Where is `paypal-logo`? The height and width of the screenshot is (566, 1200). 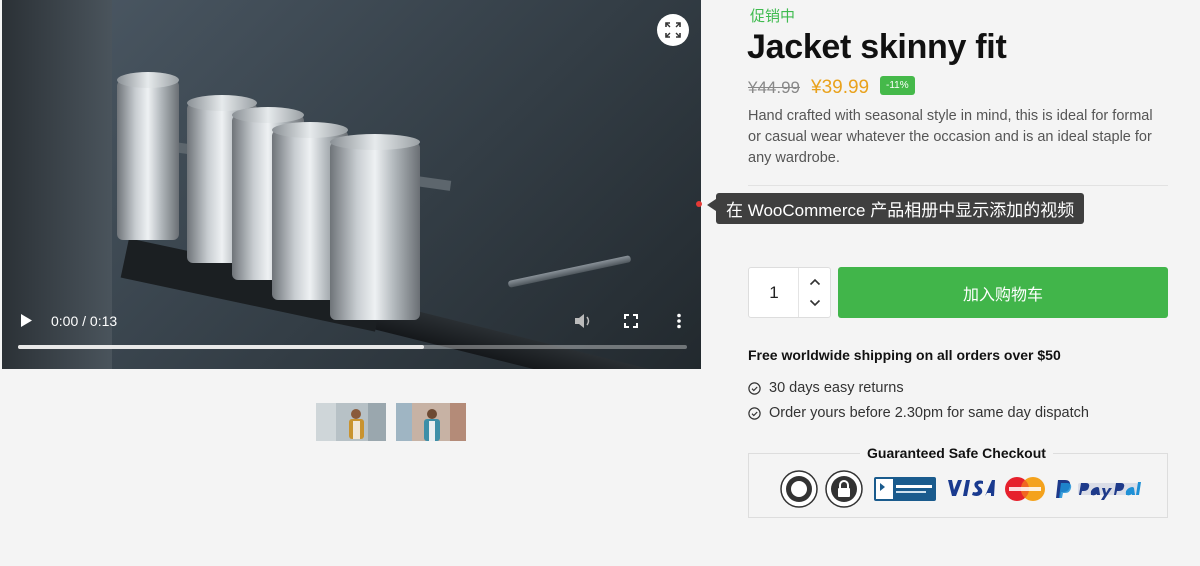
paypal-logo is located at coordinates (1098, 491).